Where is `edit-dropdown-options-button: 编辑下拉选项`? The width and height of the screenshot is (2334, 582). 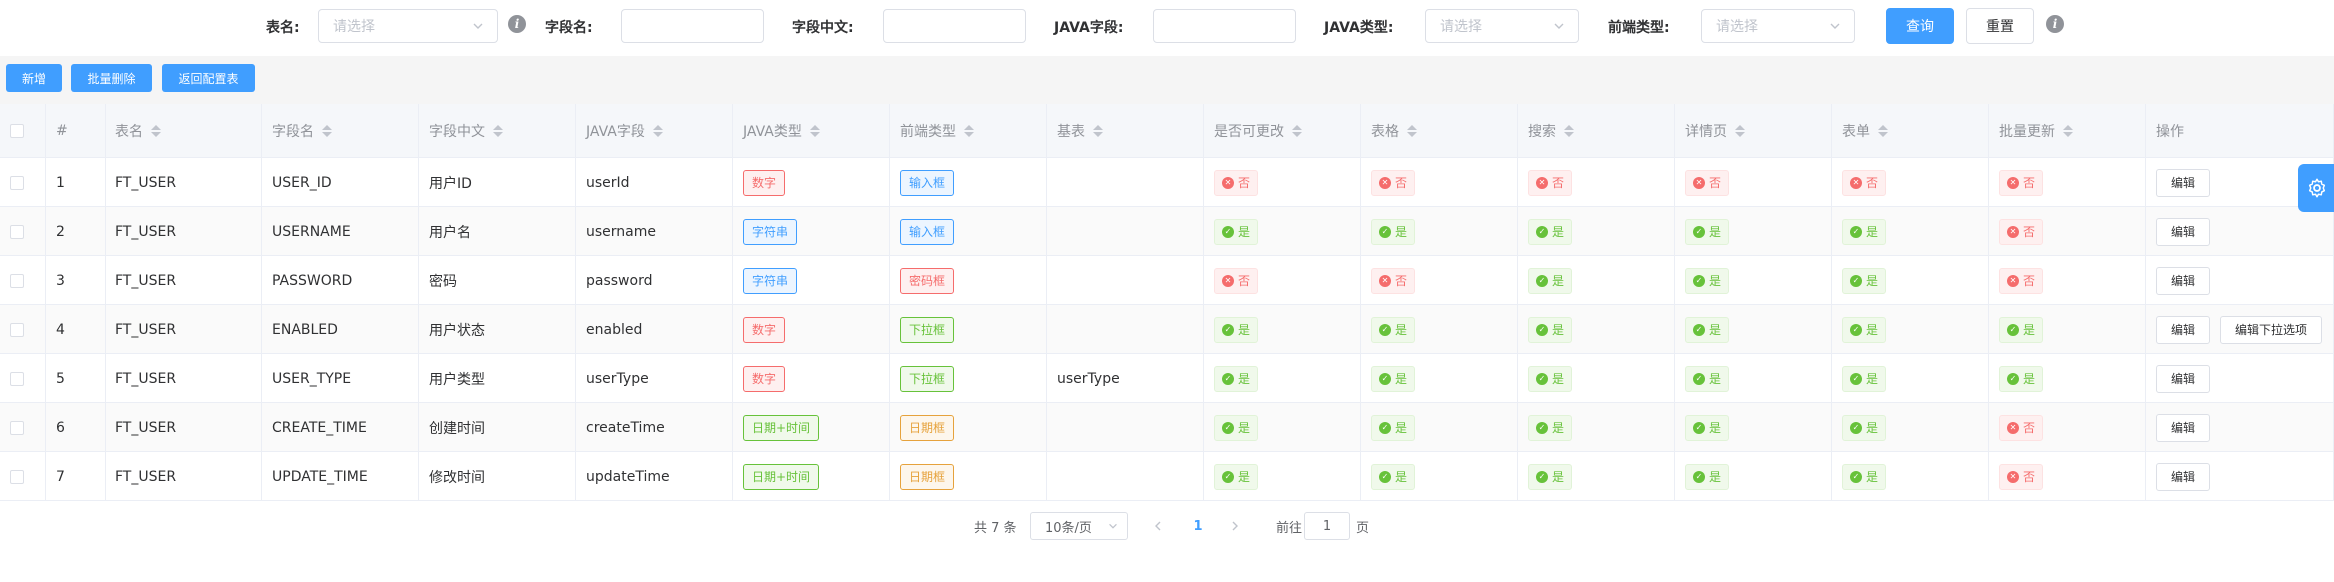
edit-dropdown-options-button: 编辑下拉选项 is located at coordinates (2271, 329).